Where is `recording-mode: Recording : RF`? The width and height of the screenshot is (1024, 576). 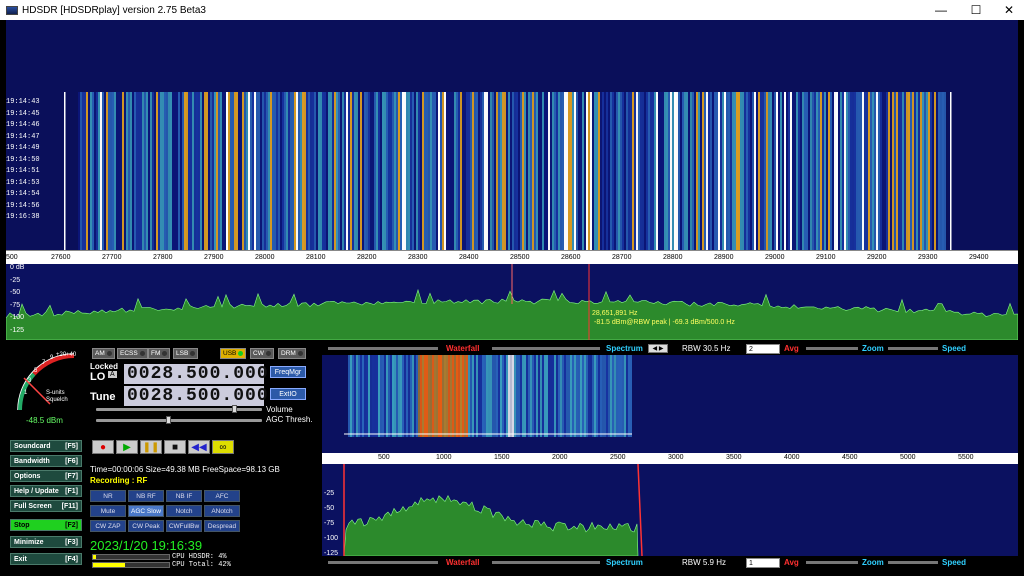
recording-mode: Recording : RF is located at coordinates (119, 480).